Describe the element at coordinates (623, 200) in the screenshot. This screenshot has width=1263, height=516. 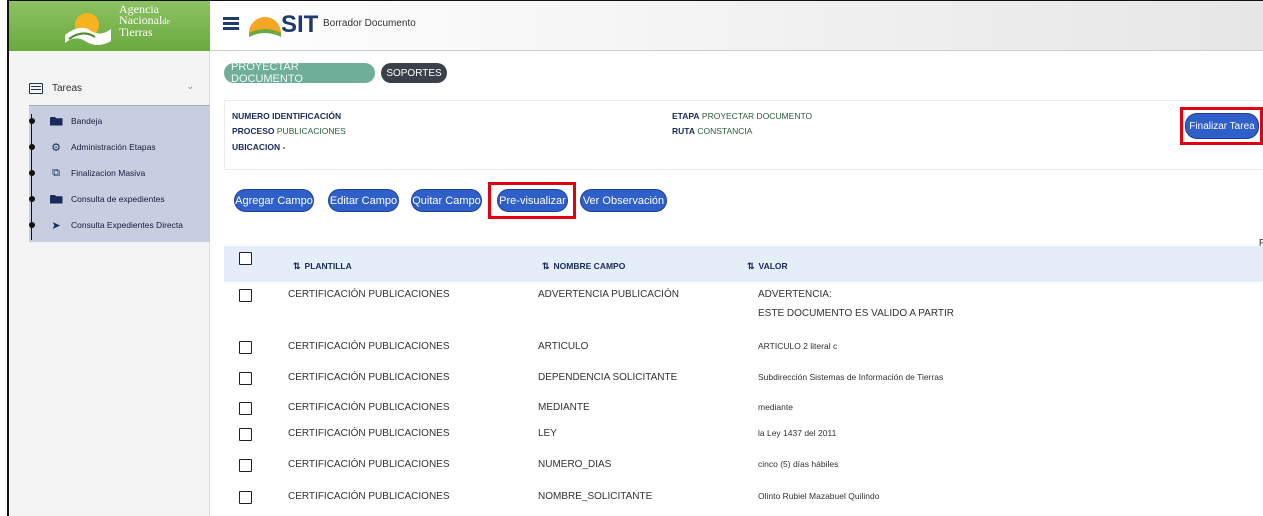
I see `ver-observacion-button: Ver Observación` at that location.